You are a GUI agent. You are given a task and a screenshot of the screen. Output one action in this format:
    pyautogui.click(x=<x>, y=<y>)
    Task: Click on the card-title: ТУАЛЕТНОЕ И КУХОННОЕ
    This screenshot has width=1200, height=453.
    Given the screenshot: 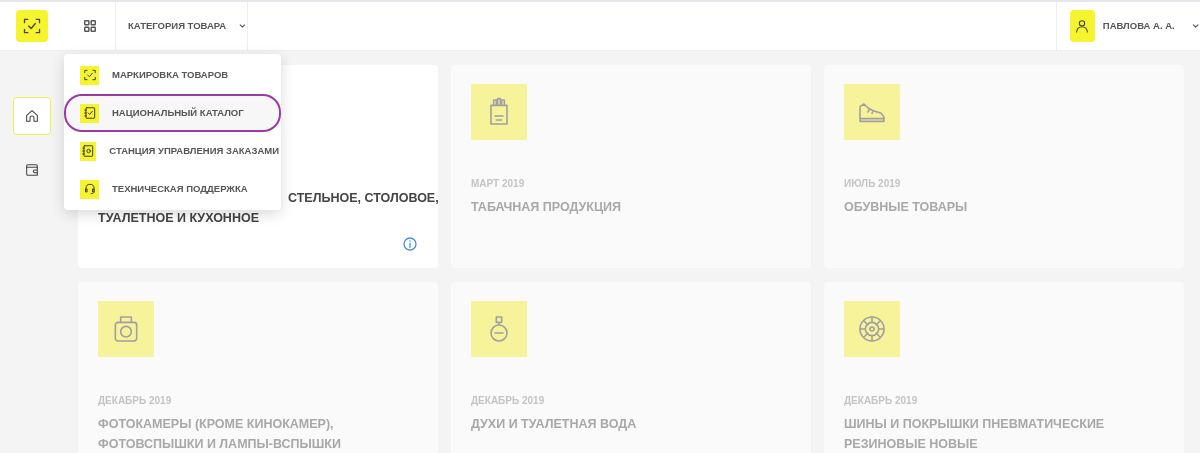 What is the action you would take?
    pyautogui.click(x=178, y=218)
    